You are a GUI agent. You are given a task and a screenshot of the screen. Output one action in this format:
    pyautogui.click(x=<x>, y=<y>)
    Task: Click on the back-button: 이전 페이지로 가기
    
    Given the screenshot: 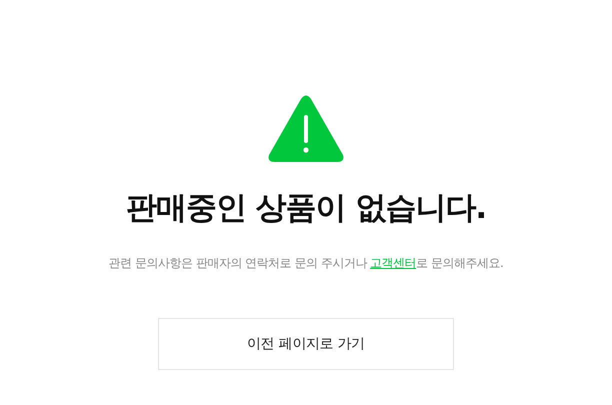 What is the action you would take?
    pyautogui.click(x=306, y=344)
    